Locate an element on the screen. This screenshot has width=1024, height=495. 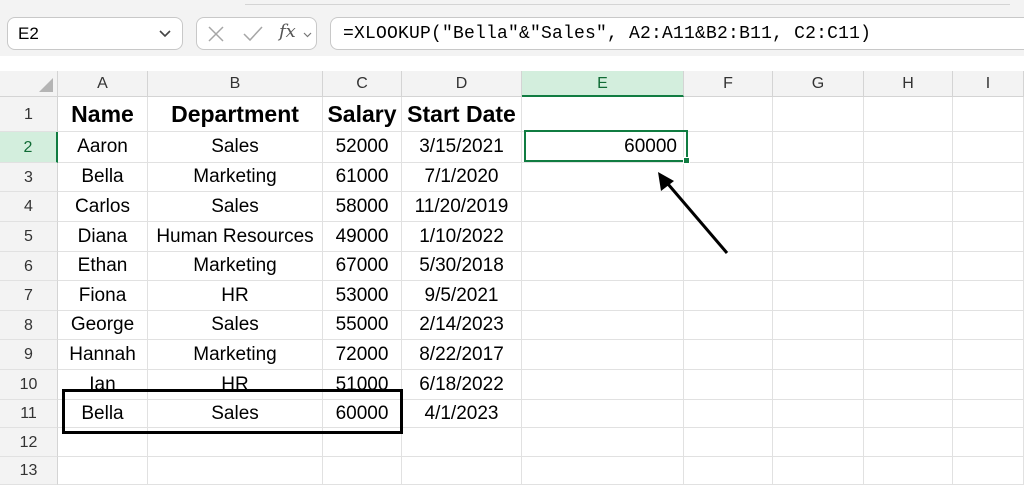
column-header-h: H is located at coordinates (908, 84).